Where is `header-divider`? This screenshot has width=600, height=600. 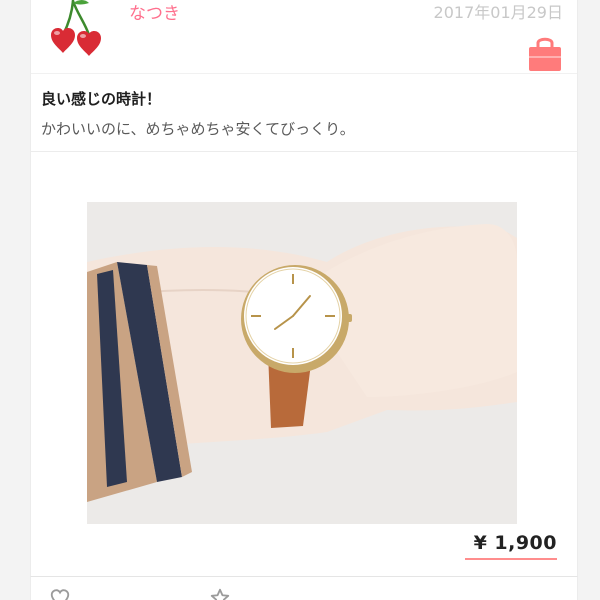 header-divider is located at coordinates (304, 73).